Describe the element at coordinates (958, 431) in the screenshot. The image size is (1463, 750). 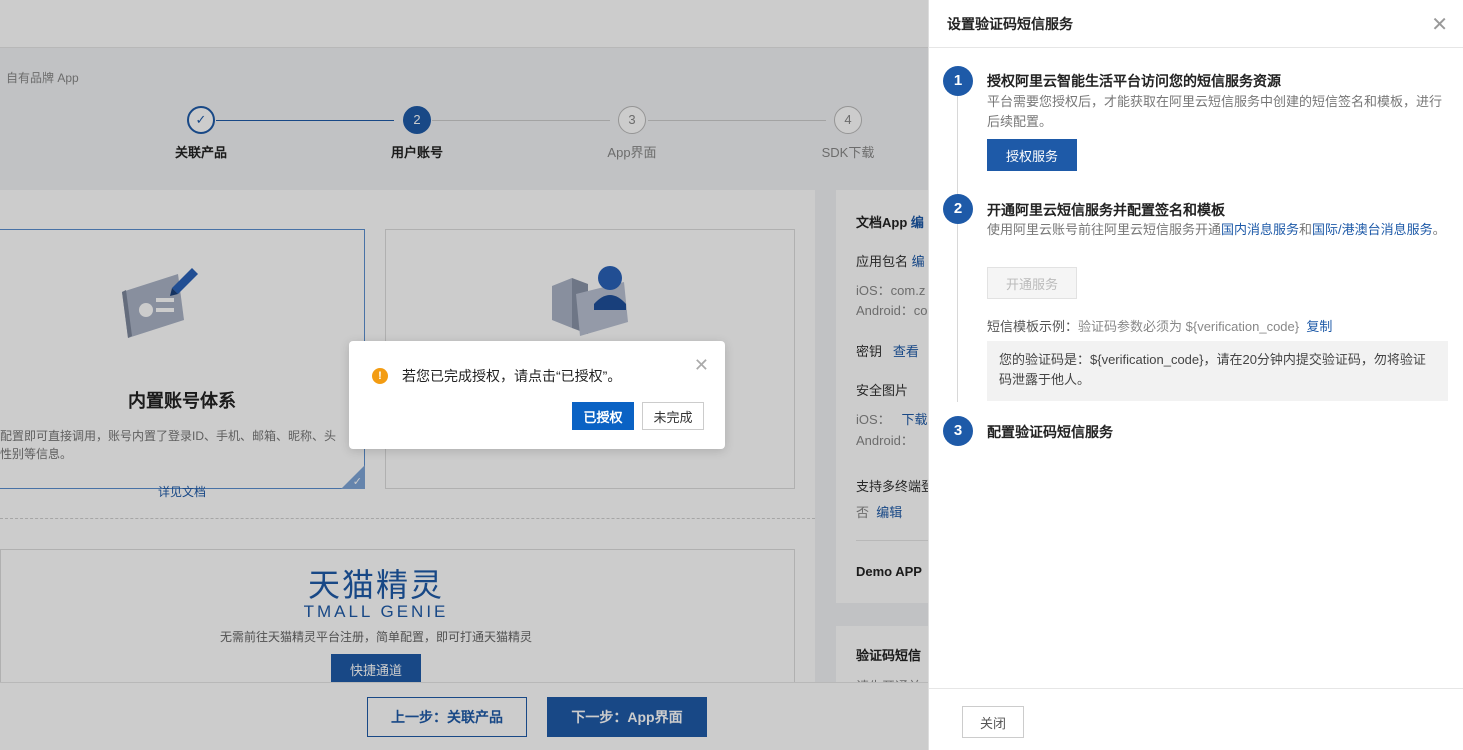
I see `step-number: 3` at that location.